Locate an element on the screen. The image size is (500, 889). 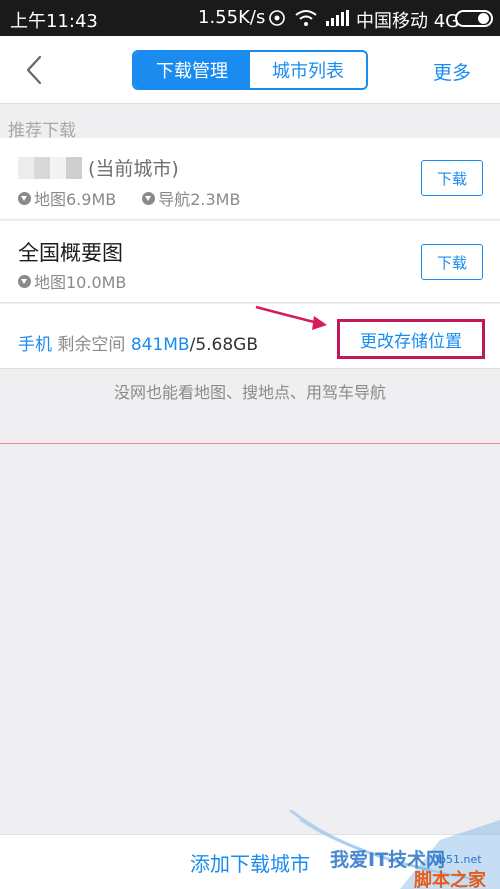
divider-line is located at coordinates (250, 443).